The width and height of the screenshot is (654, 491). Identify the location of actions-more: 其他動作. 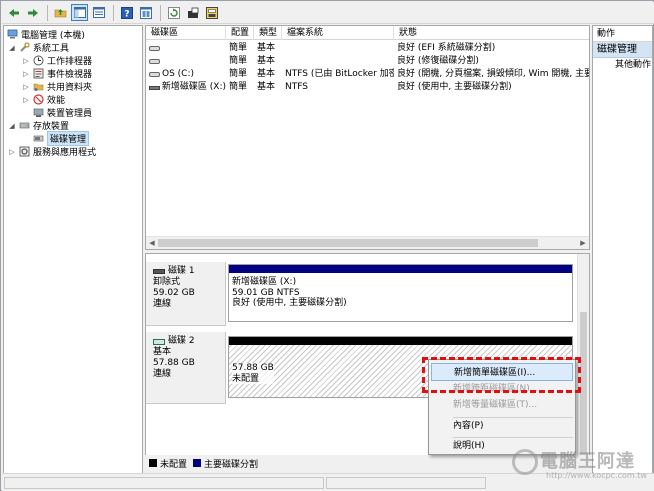
(622, 65).